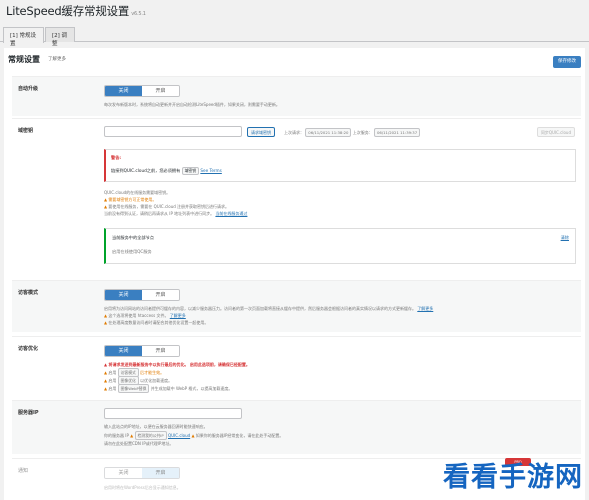  I want to click on app-title: LiteSpeed缓存常规设置 v6.5.1, so click(76, 11).